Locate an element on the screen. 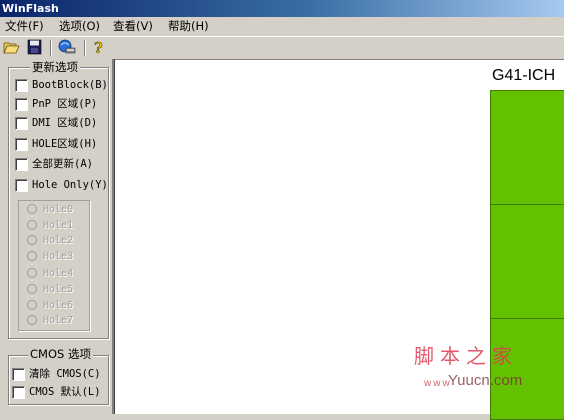  menu-options: 选项(O) is located at coordinates (79, 26).